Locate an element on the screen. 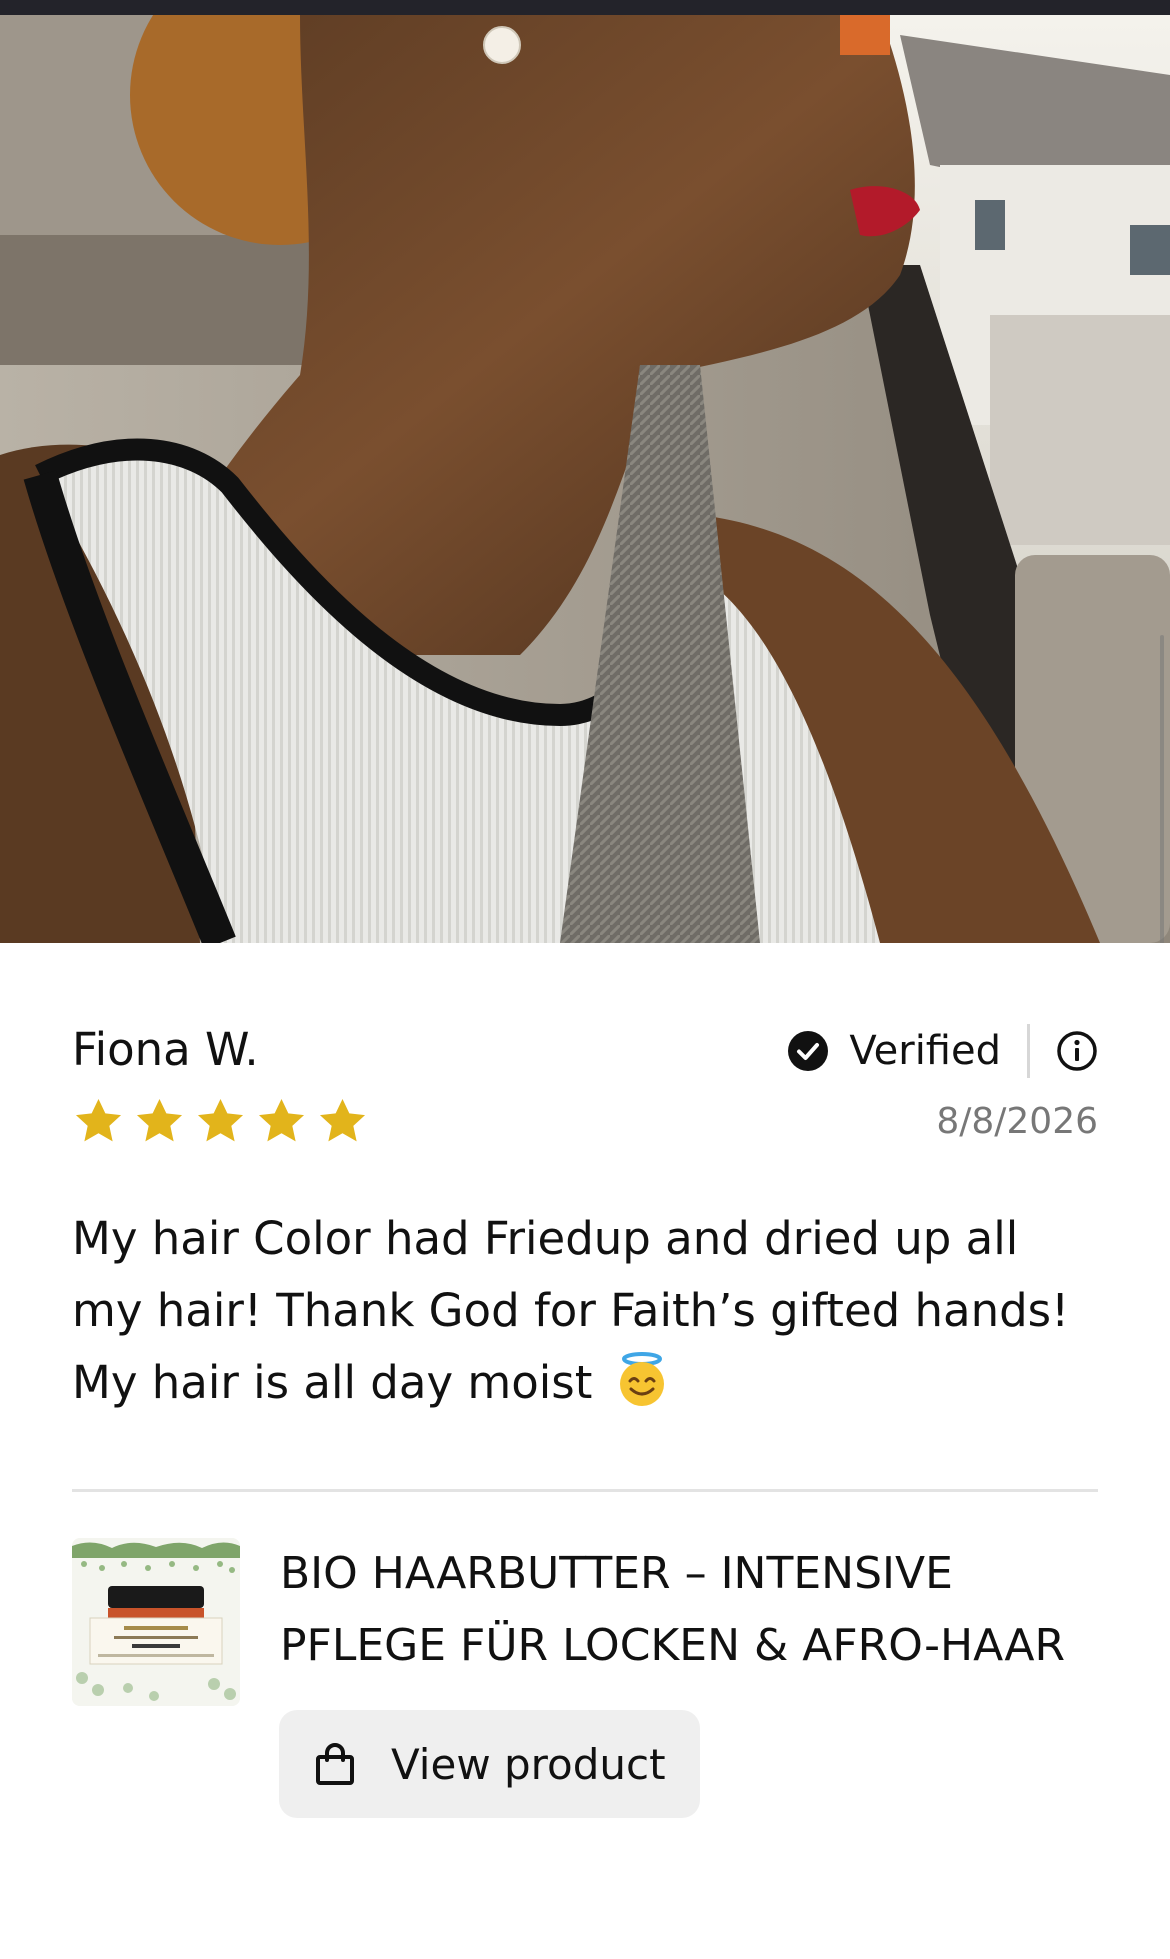 The image size is (1170, 1959). product-thumbnail-image is located at coordinates (156, 1622).